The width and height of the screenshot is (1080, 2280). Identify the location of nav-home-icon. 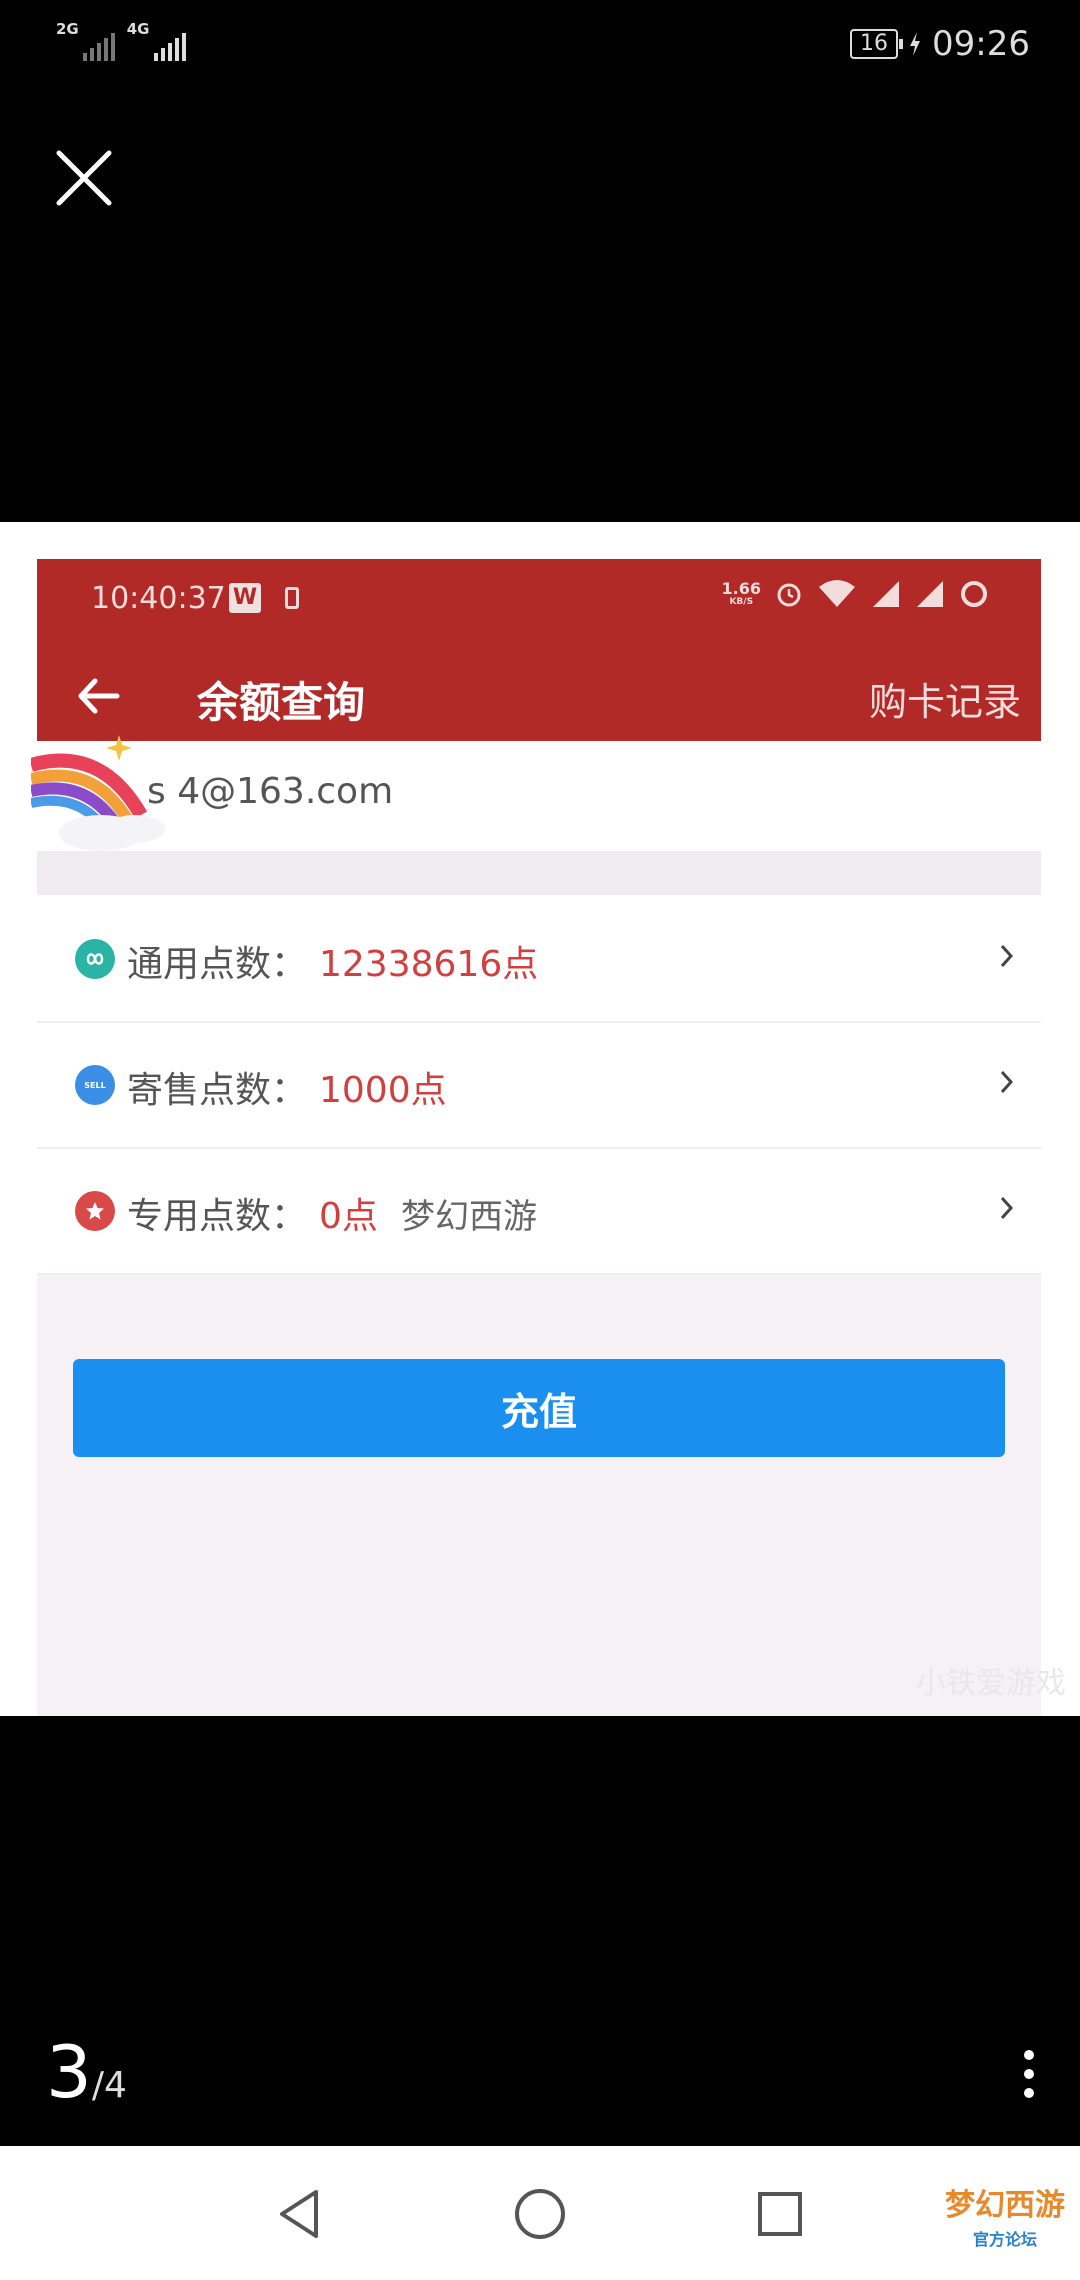
(540, 2214).